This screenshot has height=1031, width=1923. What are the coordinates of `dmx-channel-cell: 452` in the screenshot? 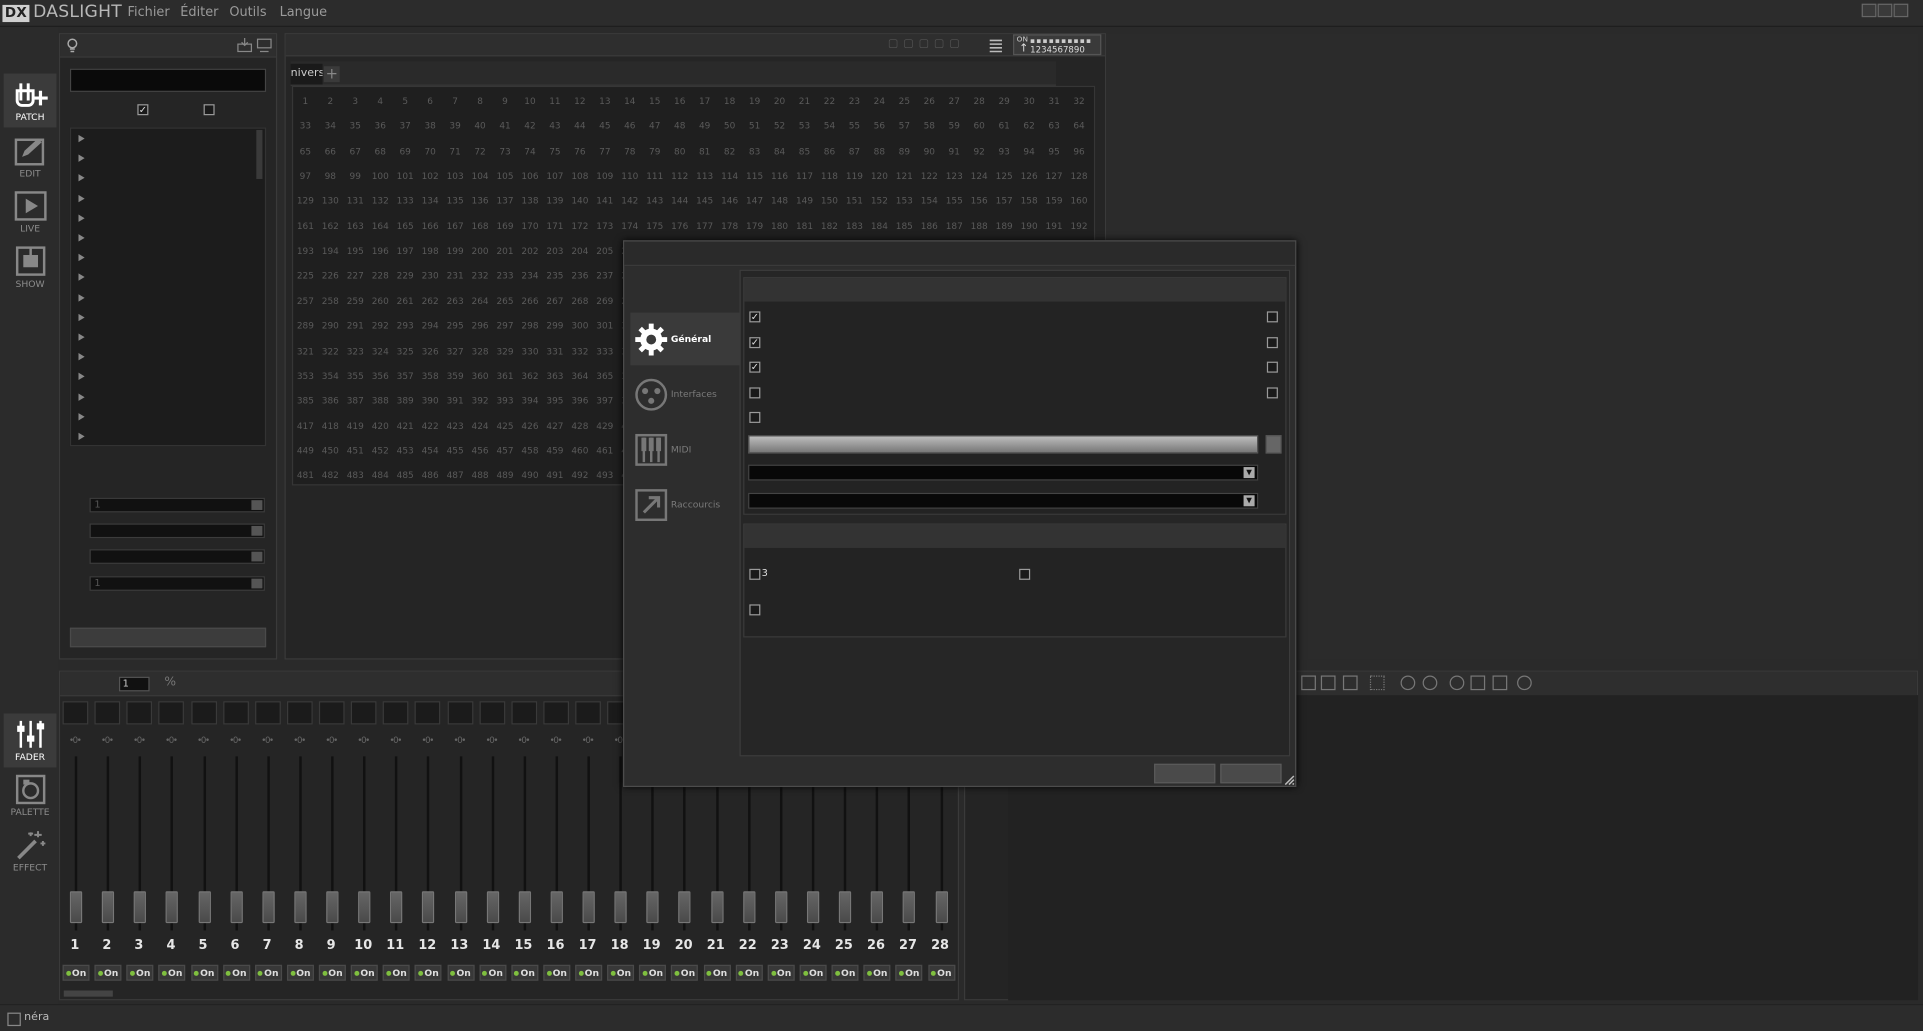 It's located at (380, 450).